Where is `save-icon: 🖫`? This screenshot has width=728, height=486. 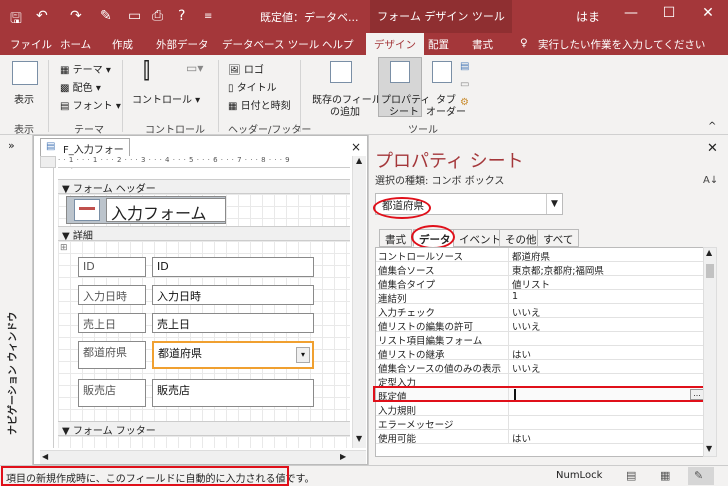
save-icon: 🖫 is located at coordinates (16, 20).